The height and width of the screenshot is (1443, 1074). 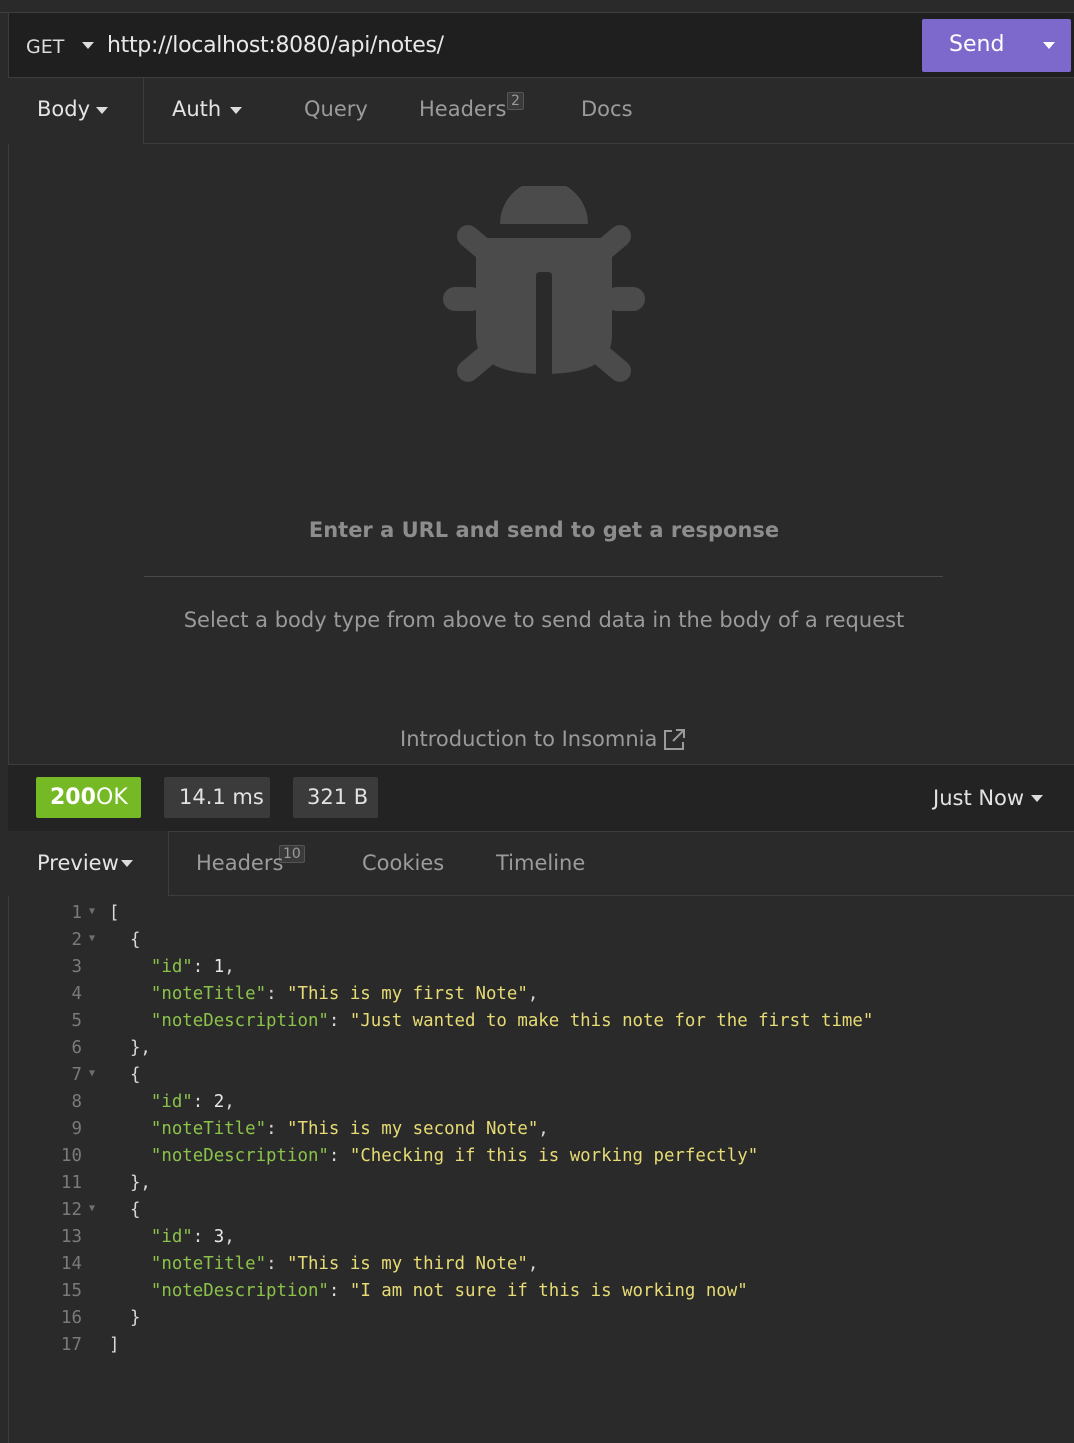 I want to click on code-text: "noteTitle": "This is my third Note",, so click(x=323, y=1264).